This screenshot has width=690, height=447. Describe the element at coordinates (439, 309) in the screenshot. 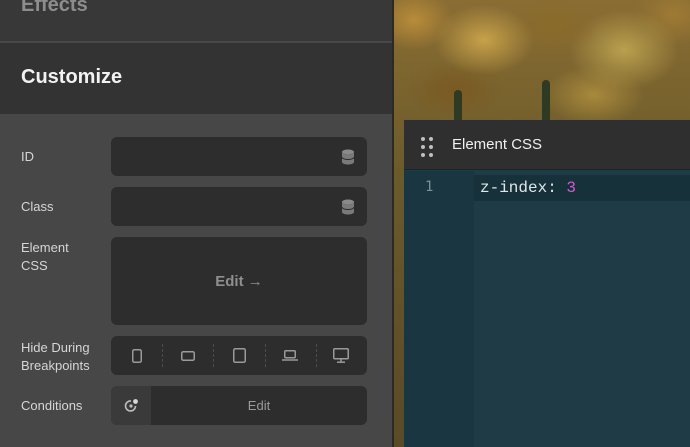

I see `line-number-gutter` at that location.